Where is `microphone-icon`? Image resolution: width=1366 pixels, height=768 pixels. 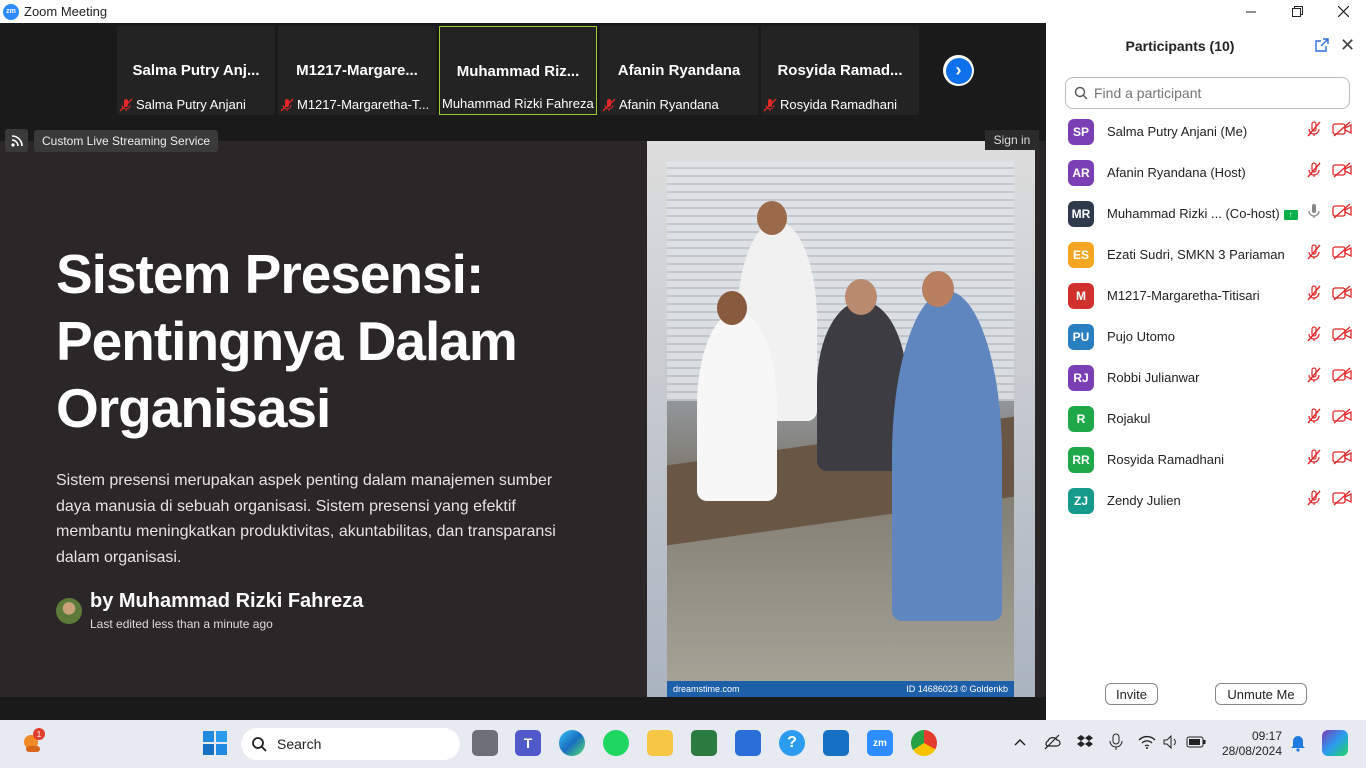
microphone-icon is located at coordinates (1116, 742).